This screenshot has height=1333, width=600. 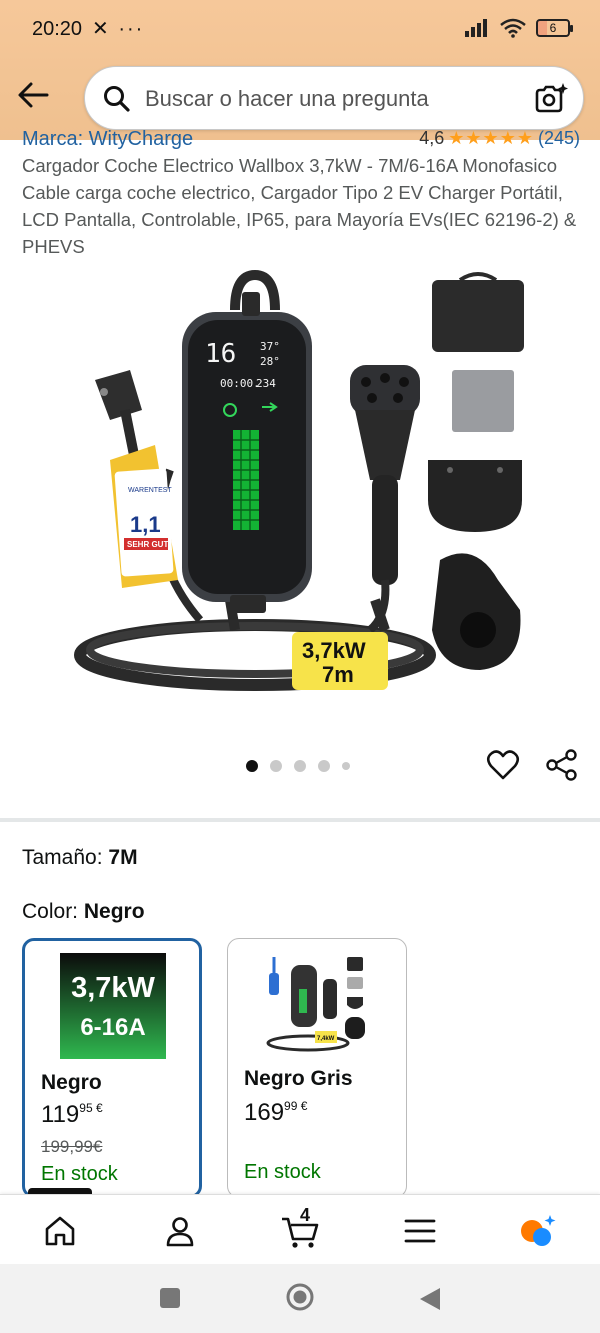 I want to click on power-label-text: 3,7kW, so click(x=334, y=650).